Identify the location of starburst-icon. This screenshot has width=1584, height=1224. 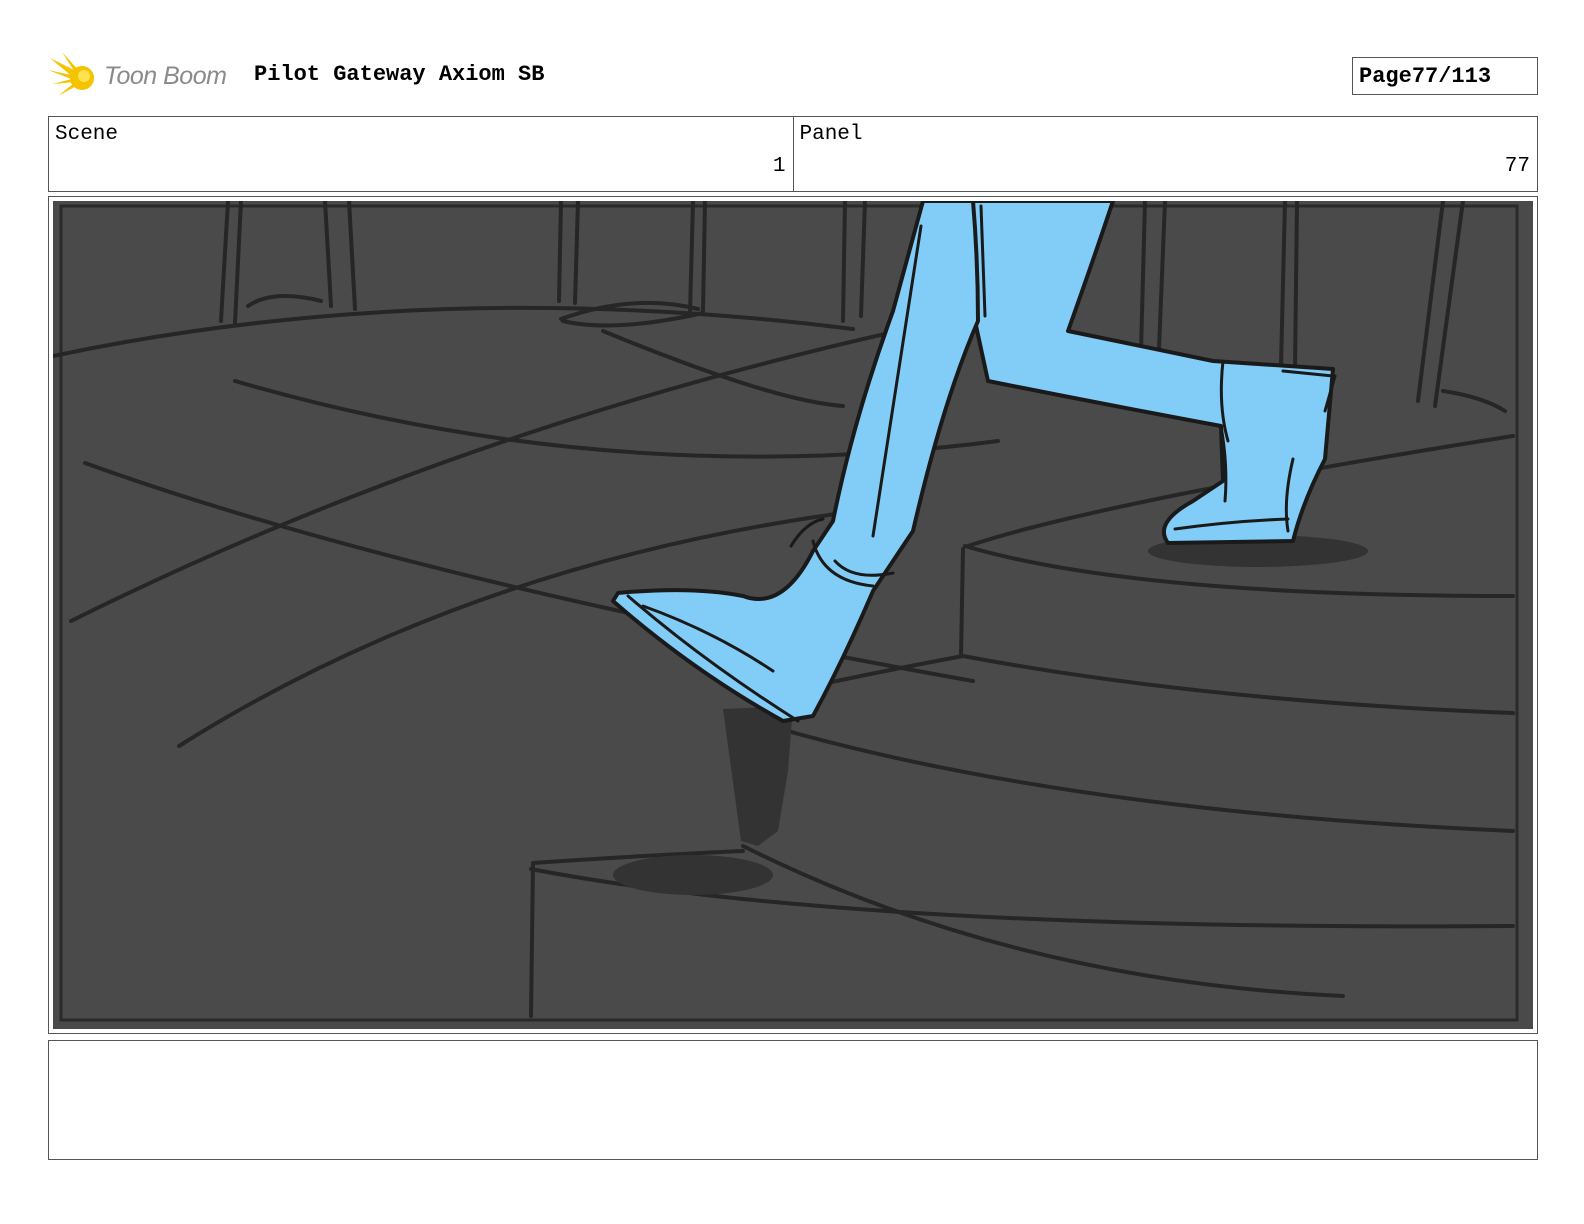
(71, 74).